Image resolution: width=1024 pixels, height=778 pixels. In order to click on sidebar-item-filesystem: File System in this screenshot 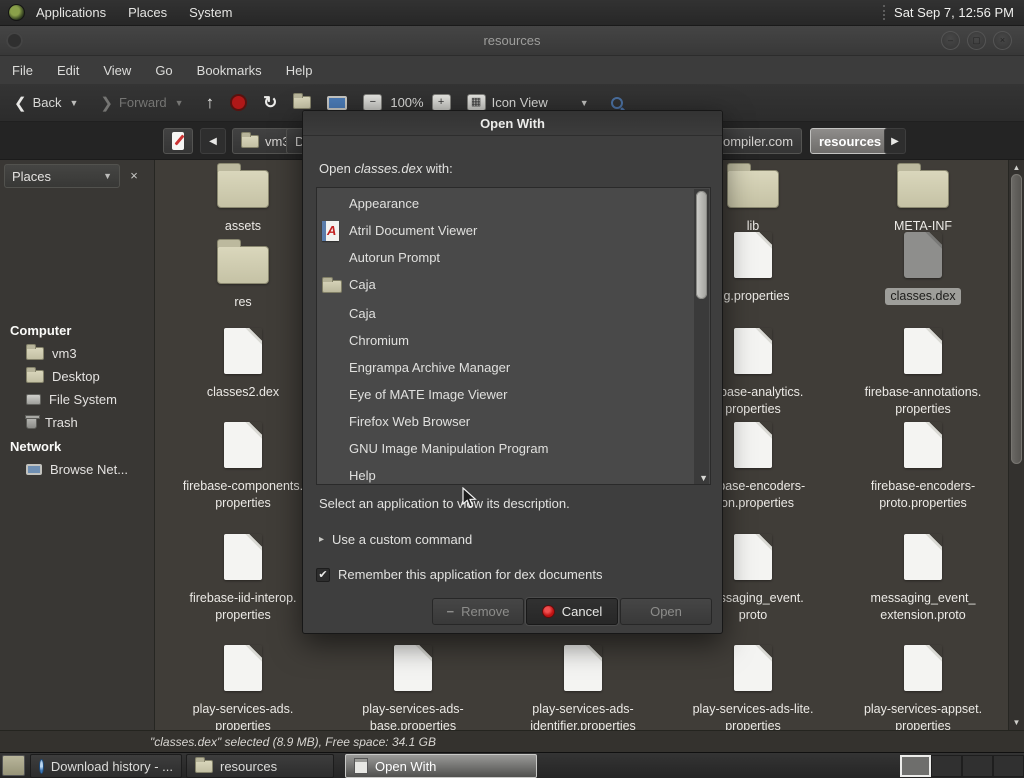, I will do `click(71, 399)`.